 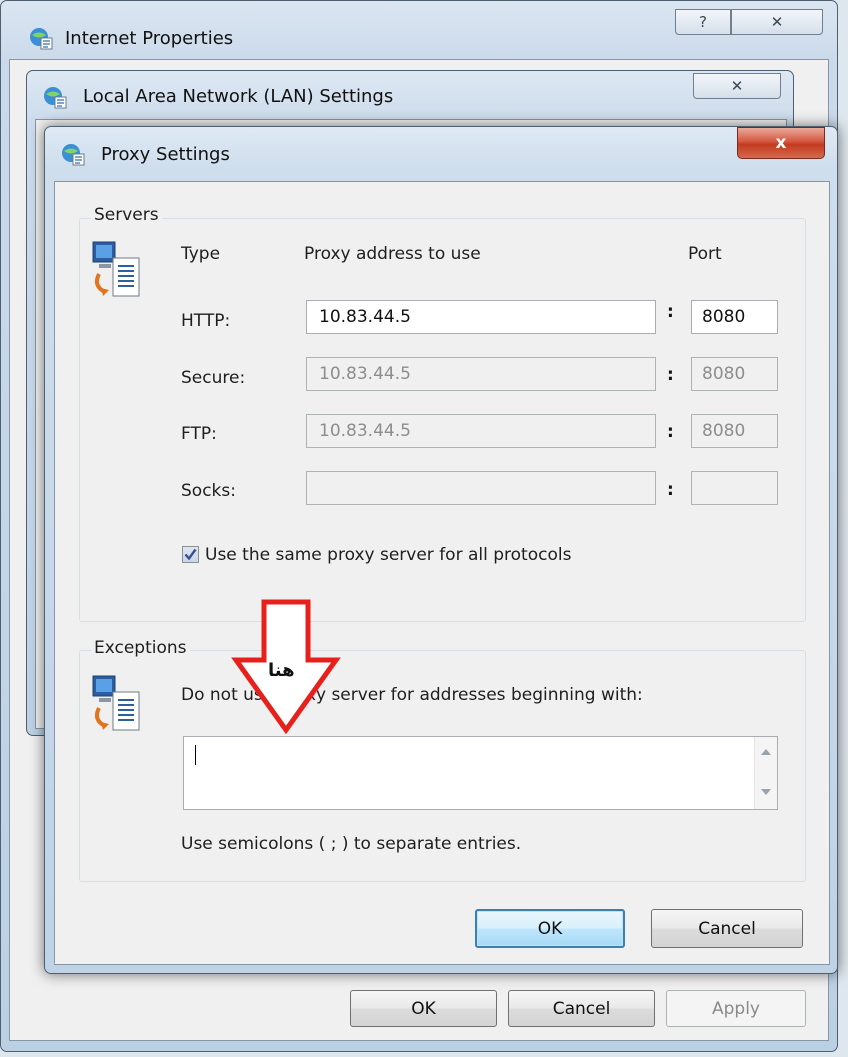 I want to click on annotation-label: هنا, so click(x=281, y=670).